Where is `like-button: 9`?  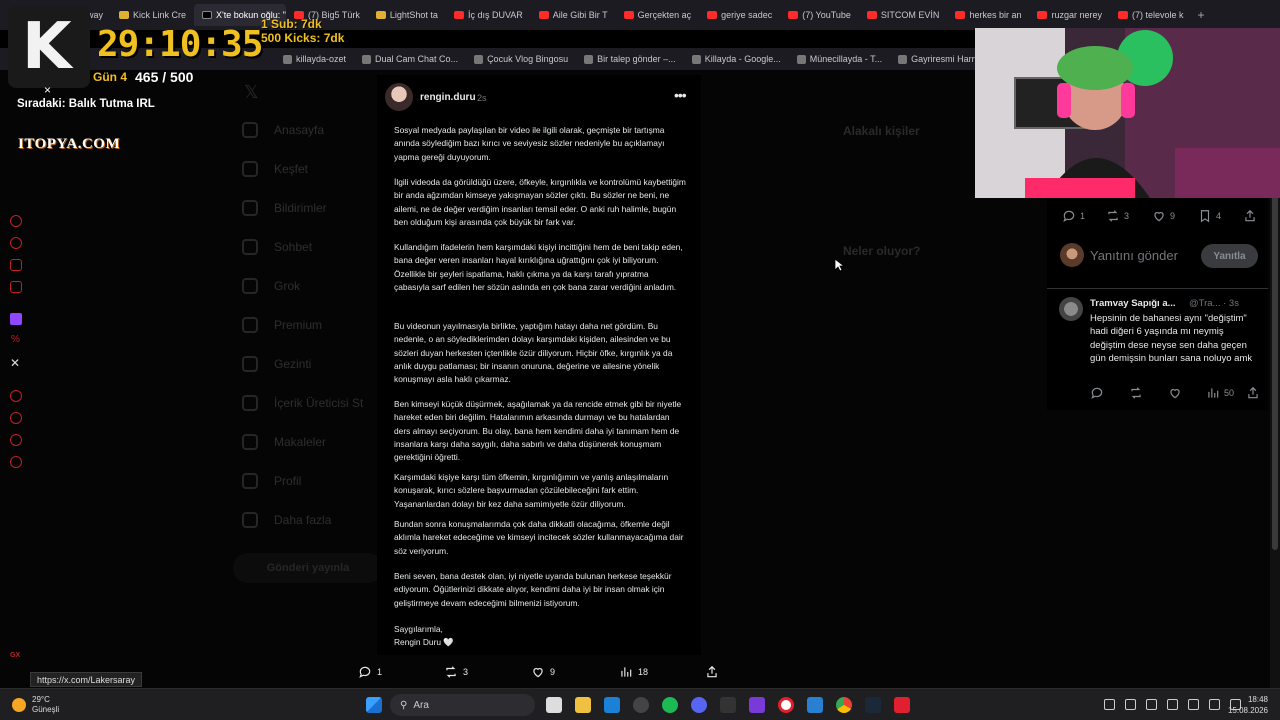 like-button: 9 is located at coordinates (543, 672).